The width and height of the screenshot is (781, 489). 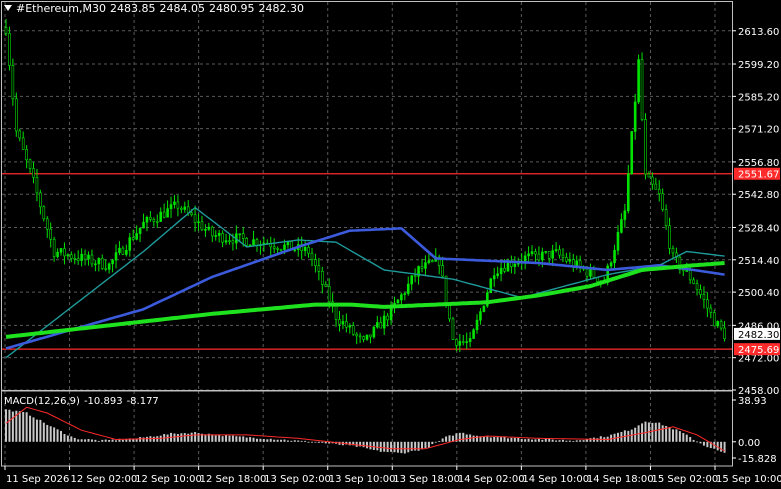 I want to click on time-axis-label: 12 Sep 02:00, so click(x=104, y=479).